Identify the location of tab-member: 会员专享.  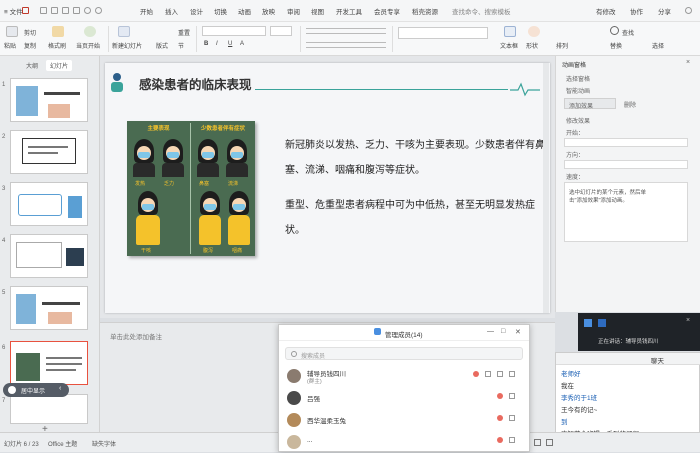
(387, 11).